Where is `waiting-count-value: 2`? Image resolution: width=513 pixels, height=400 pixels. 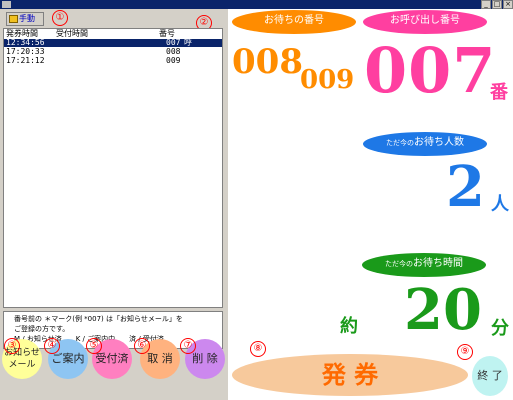 waiting-count-value: 2 is located at coordinates (465, 187).